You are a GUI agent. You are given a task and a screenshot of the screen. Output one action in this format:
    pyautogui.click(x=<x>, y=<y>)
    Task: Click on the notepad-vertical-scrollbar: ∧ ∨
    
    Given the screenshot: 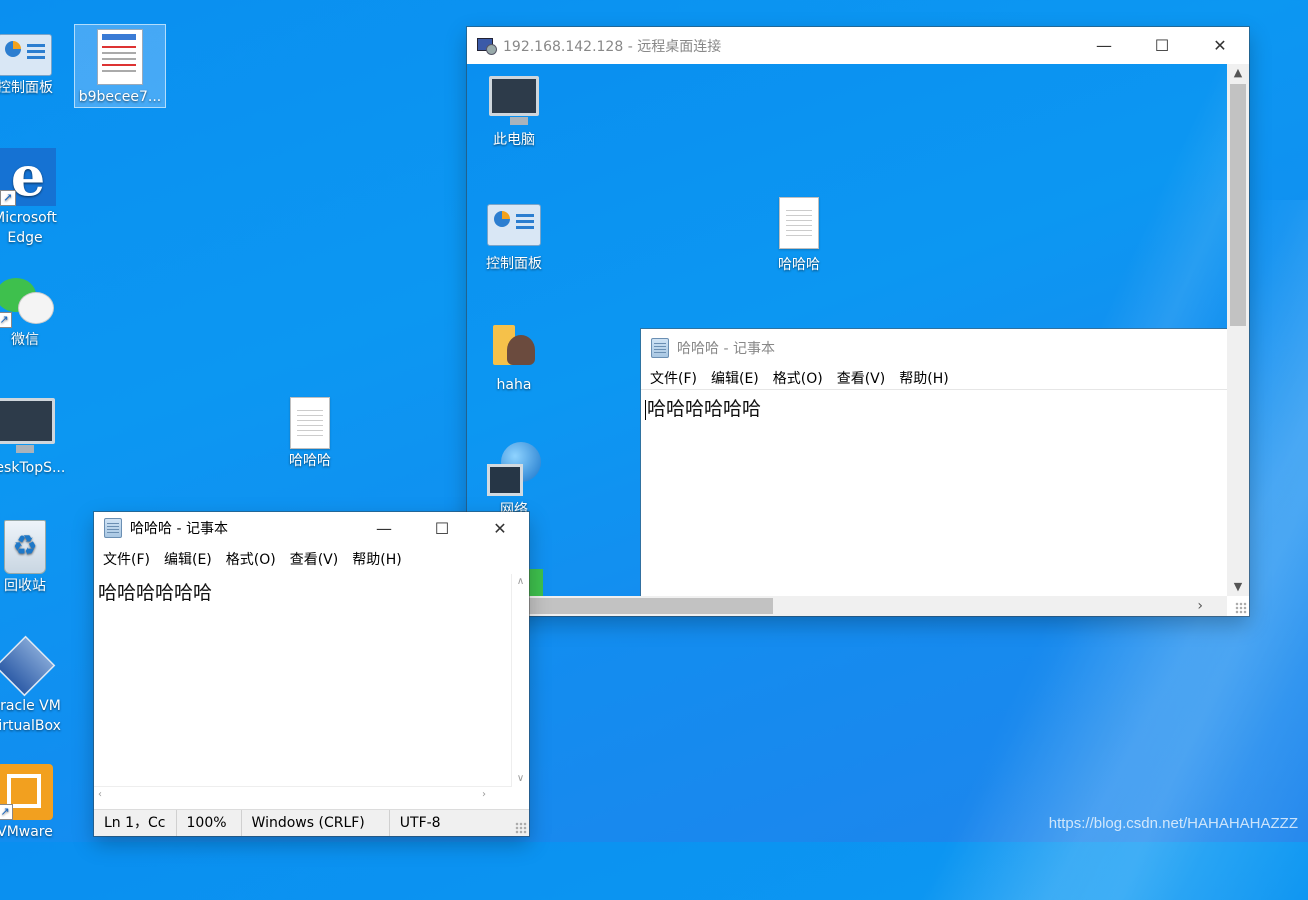 What is the action you would take?
    pyautogui.click(x=520, y=680)
    